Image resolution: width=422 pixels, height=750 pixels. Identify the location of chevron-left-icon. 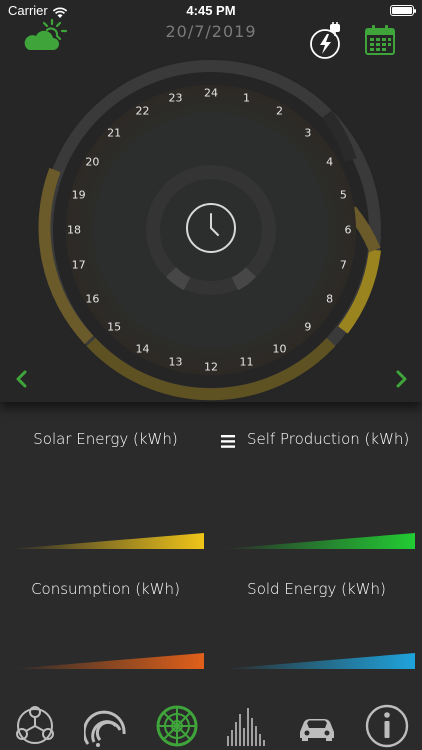
(22, 379).